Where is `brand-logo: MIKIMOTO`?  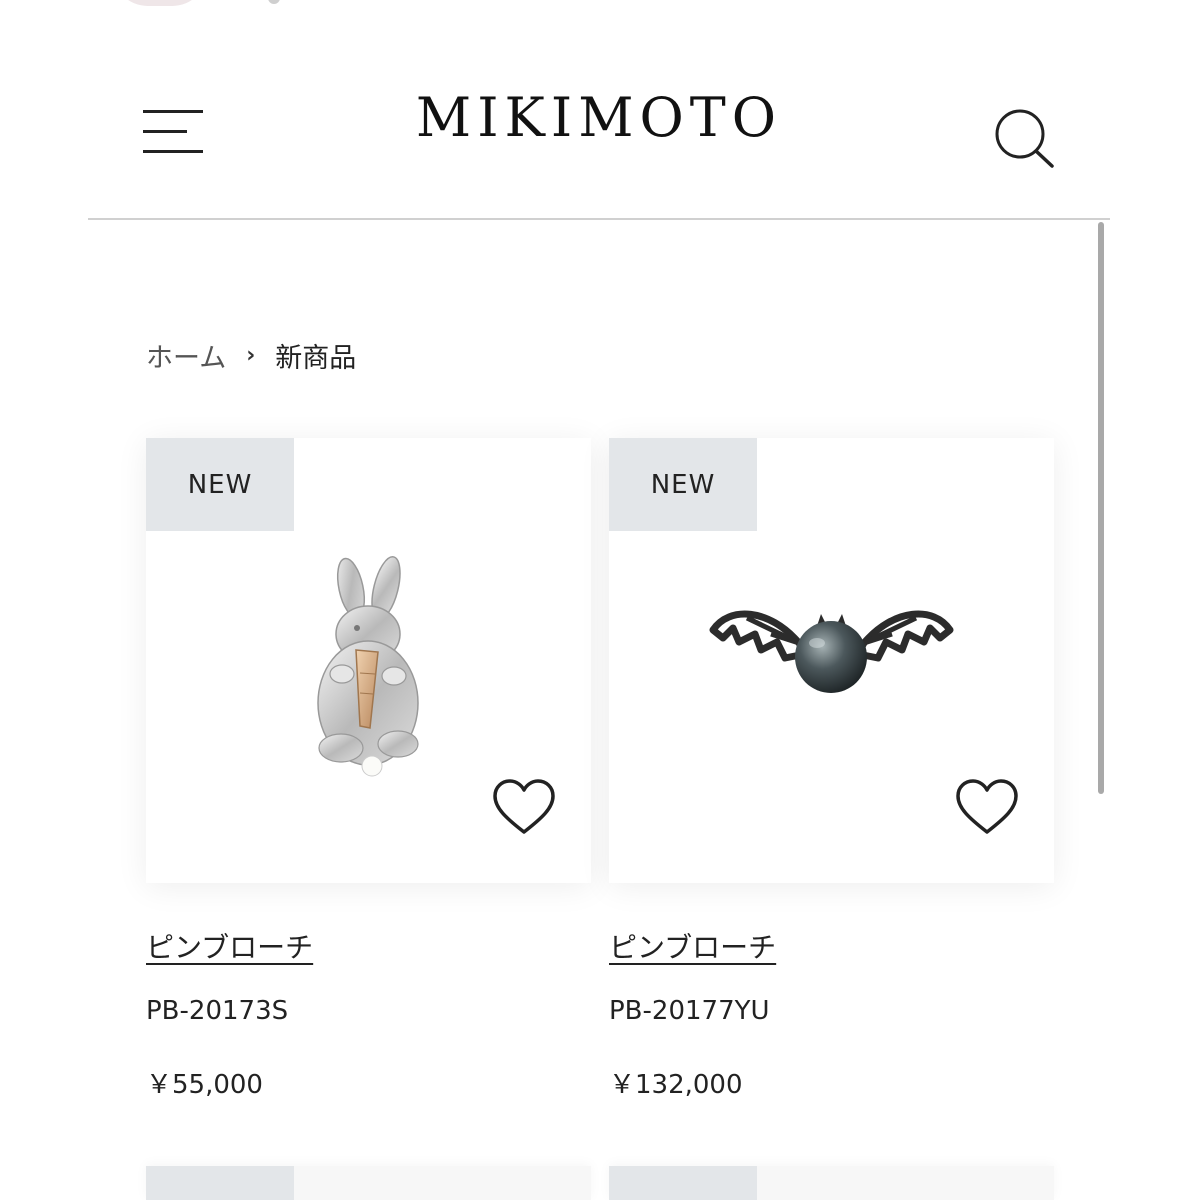 brand-logo: MIKIMOTO is located at coordinates (599, 117).